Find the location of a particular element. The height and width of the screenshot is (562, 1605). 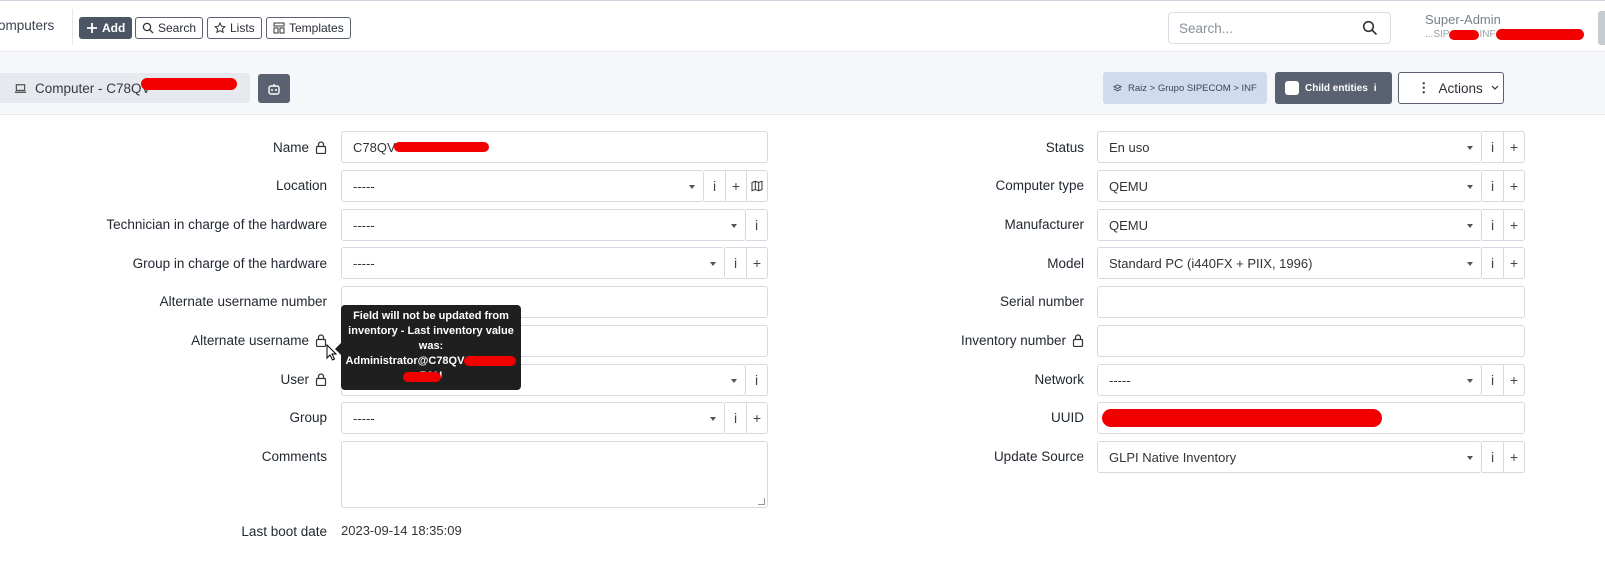

location-add-button: + is located at coordinates (736, 186).